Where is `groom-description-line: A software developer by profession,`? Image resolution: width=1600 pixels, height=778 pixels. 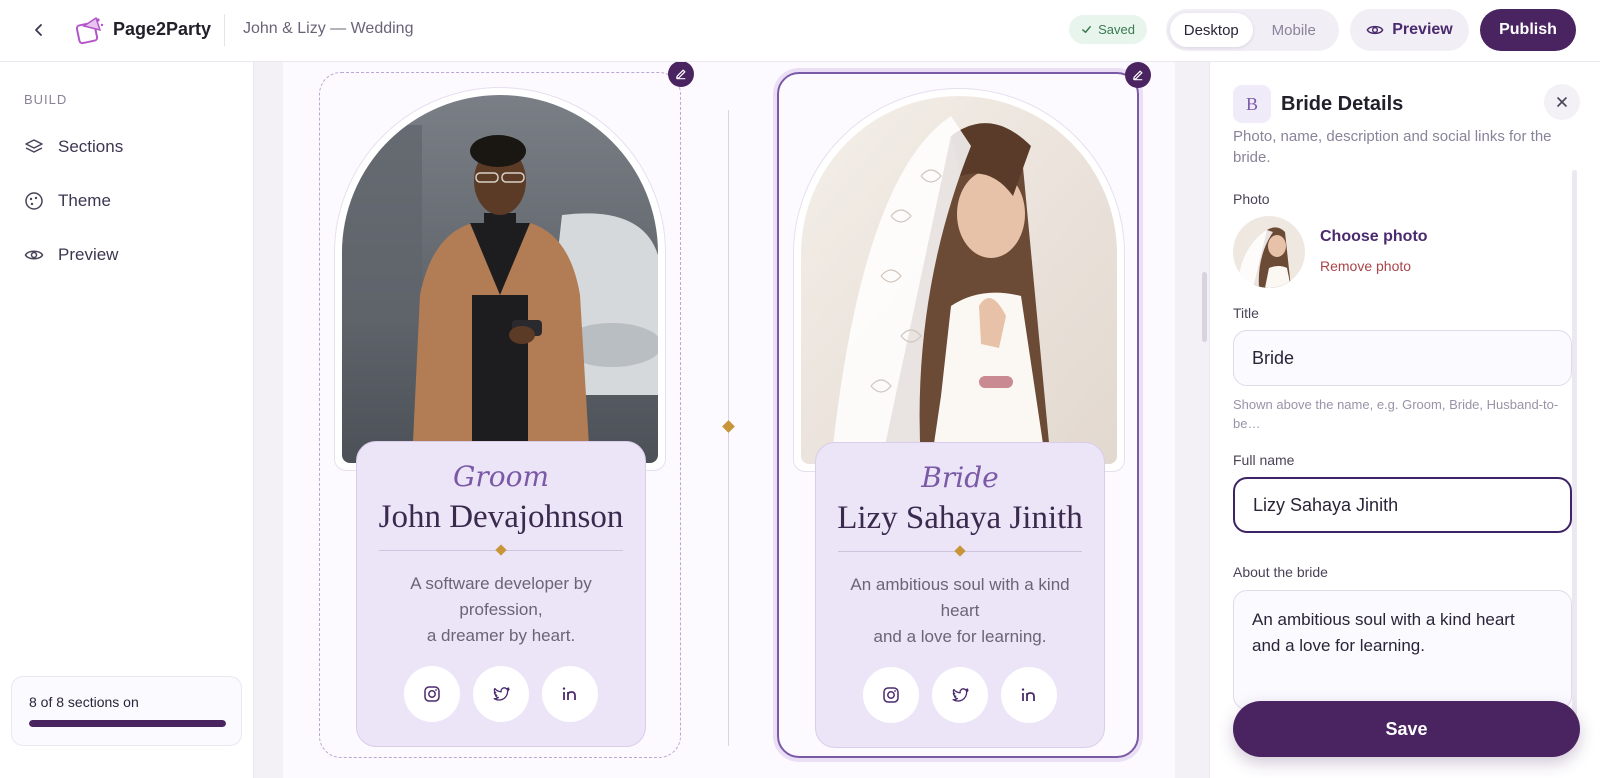 groom-description-line: A software developer by profession, is located at coordinates (501, 596).